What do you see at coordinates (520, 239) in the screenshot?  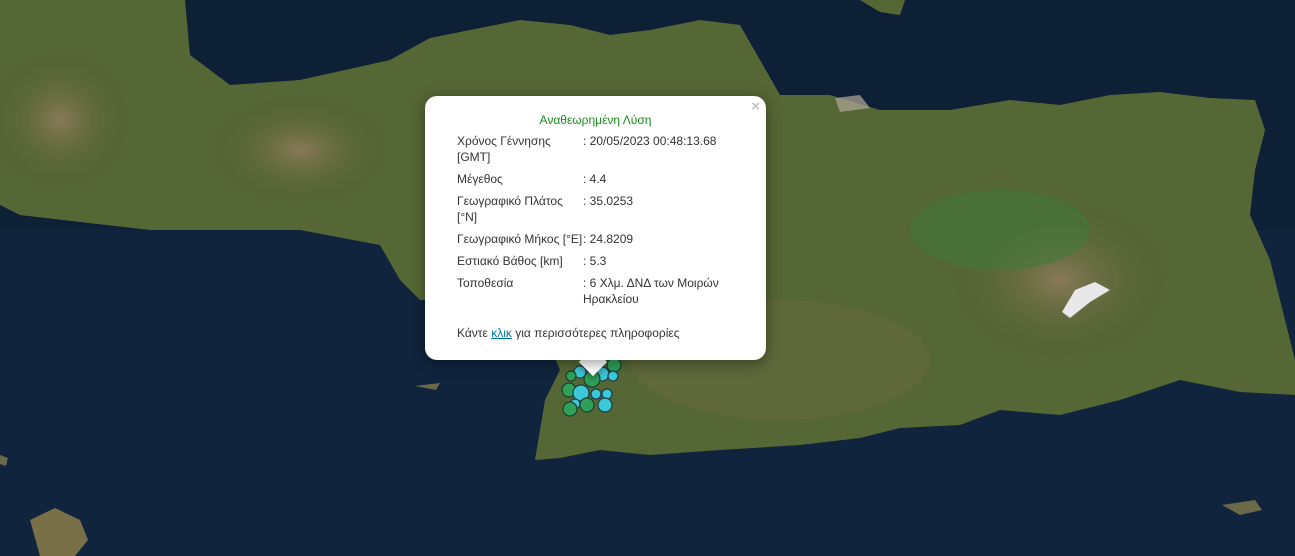 I see `row-label: Γεωγραφικό Μήκος [°E]` at bounding box center [520, 239].